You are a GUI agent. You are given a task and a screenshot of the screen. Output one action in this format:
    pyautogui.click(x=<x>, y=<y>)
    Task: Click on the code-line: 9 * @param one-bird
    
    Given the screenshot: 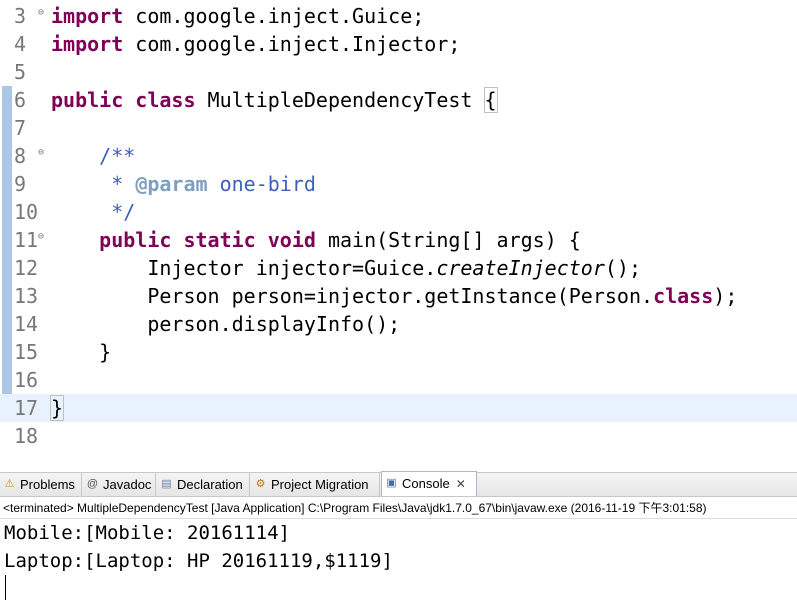 What is the action you would take?
    pyautogui.click(x=398, y=184)
    